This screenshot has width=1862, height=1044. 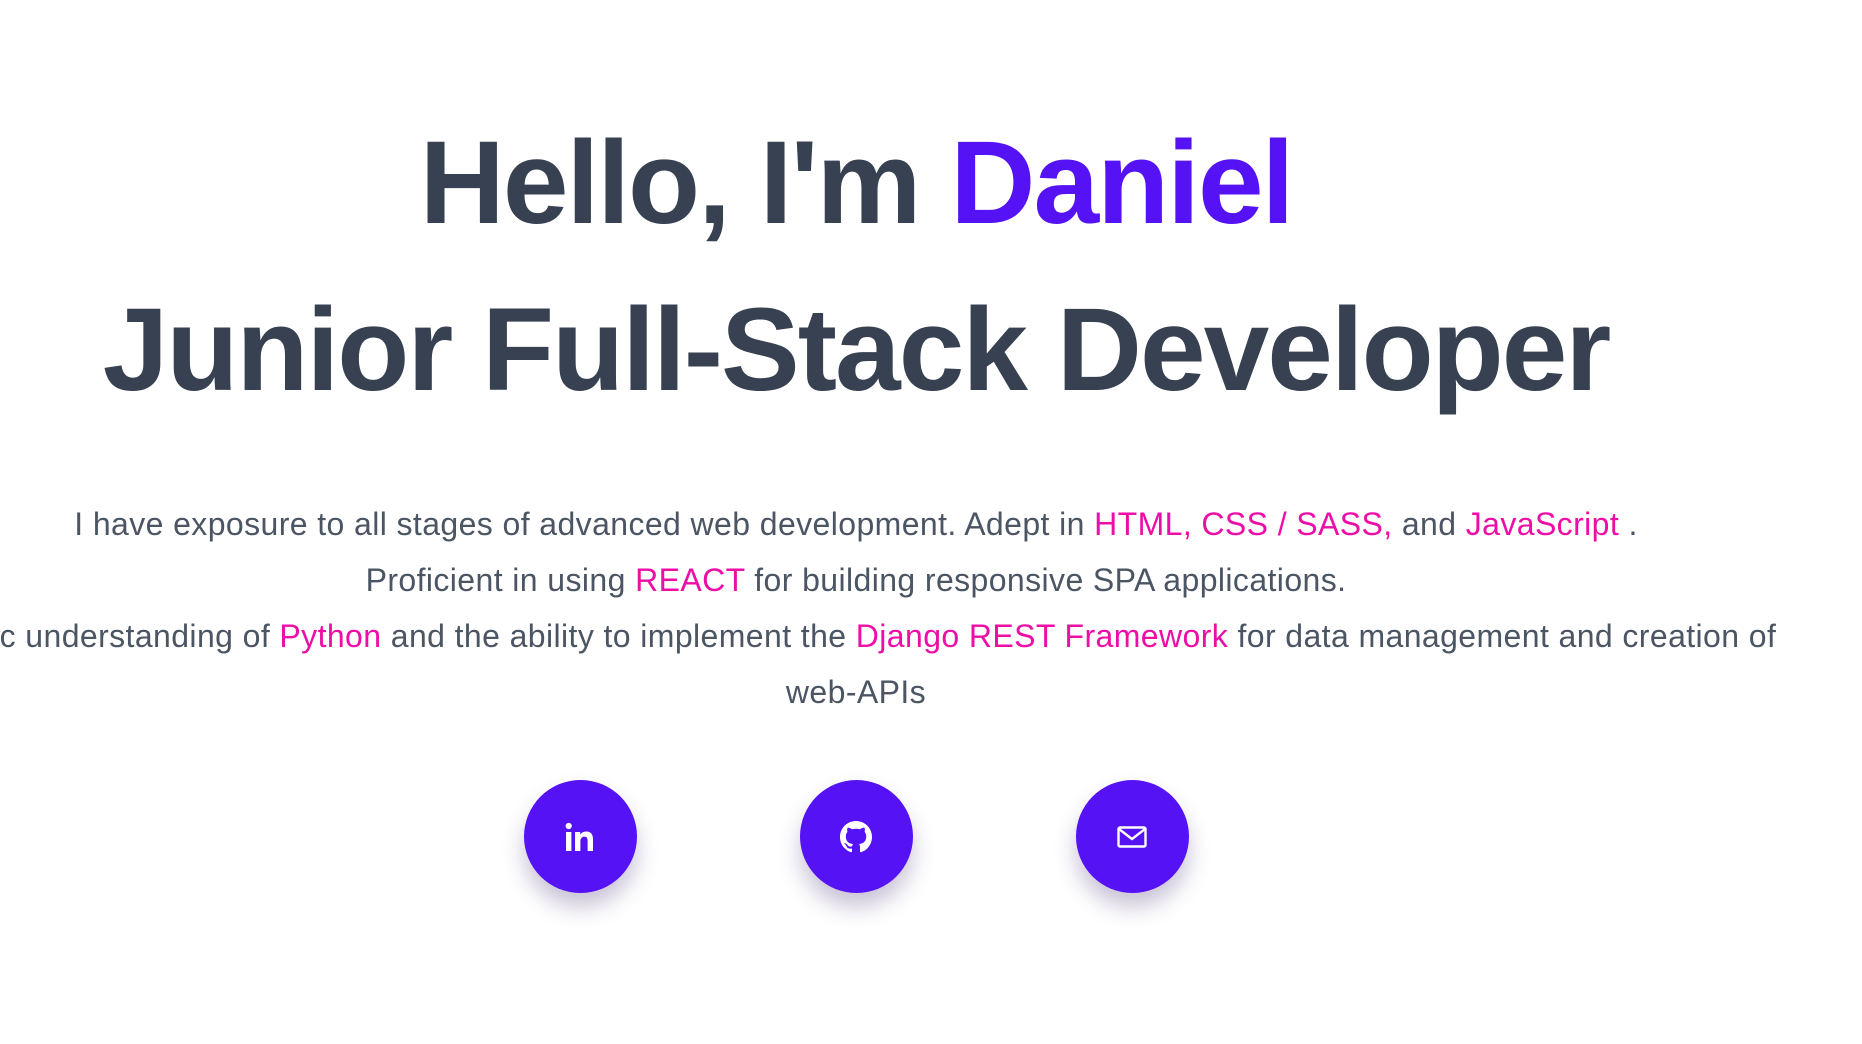 What do you see at coordinates (1429, 524) in the screenshot?
I see `intro-text: and` at bounding box center [1429, 524].